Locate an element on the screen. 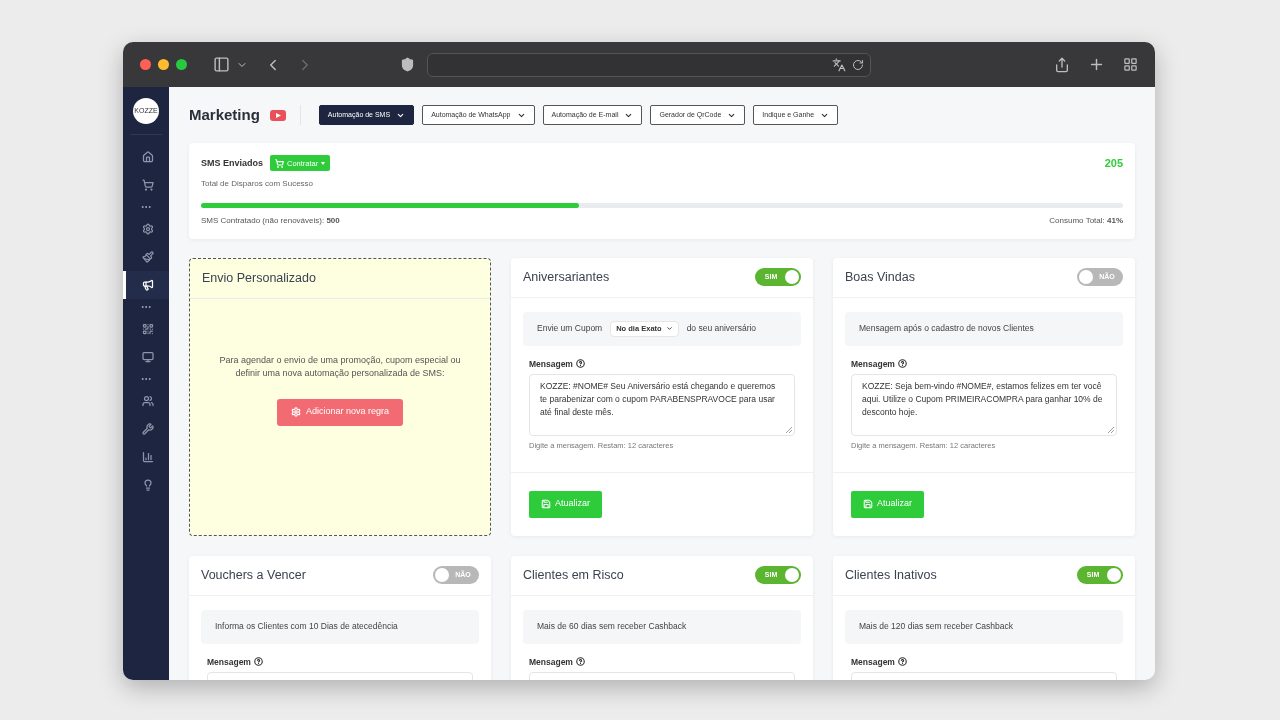 The image size is (1280, 720). info-text: Envie um Cupom is located at coordinates (570, 328).